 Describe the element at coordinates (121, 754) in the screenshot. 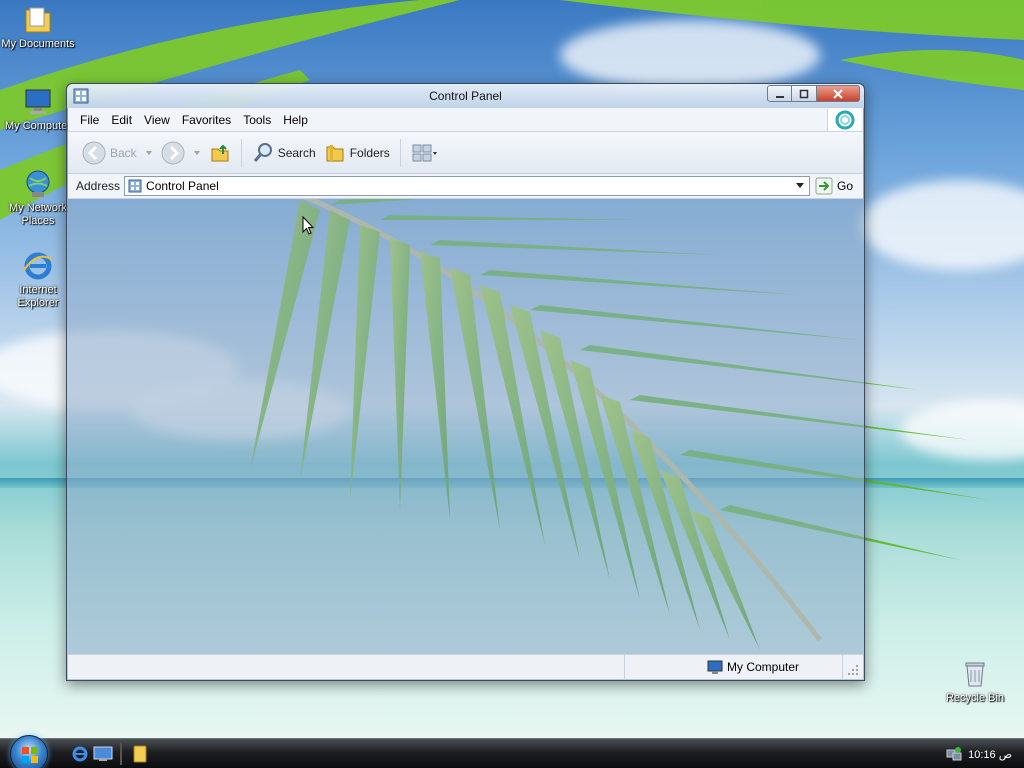

I see `taskbar-divider` at that location.